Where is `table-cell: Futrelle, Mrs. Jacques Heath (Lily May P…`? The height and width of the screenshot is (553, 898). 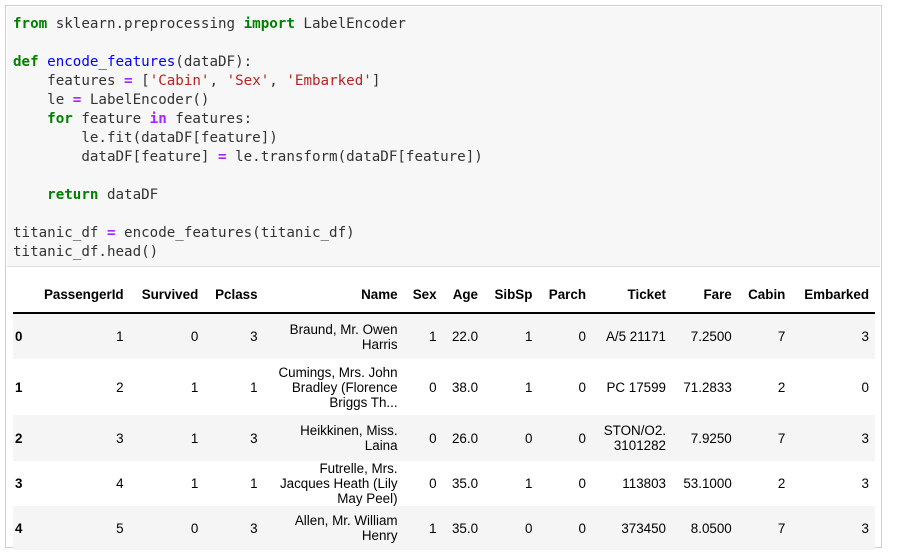 table-cell: Futrelle, Mrs. Jacques Heath (Lily May P… is located at coordinates (338, 483).